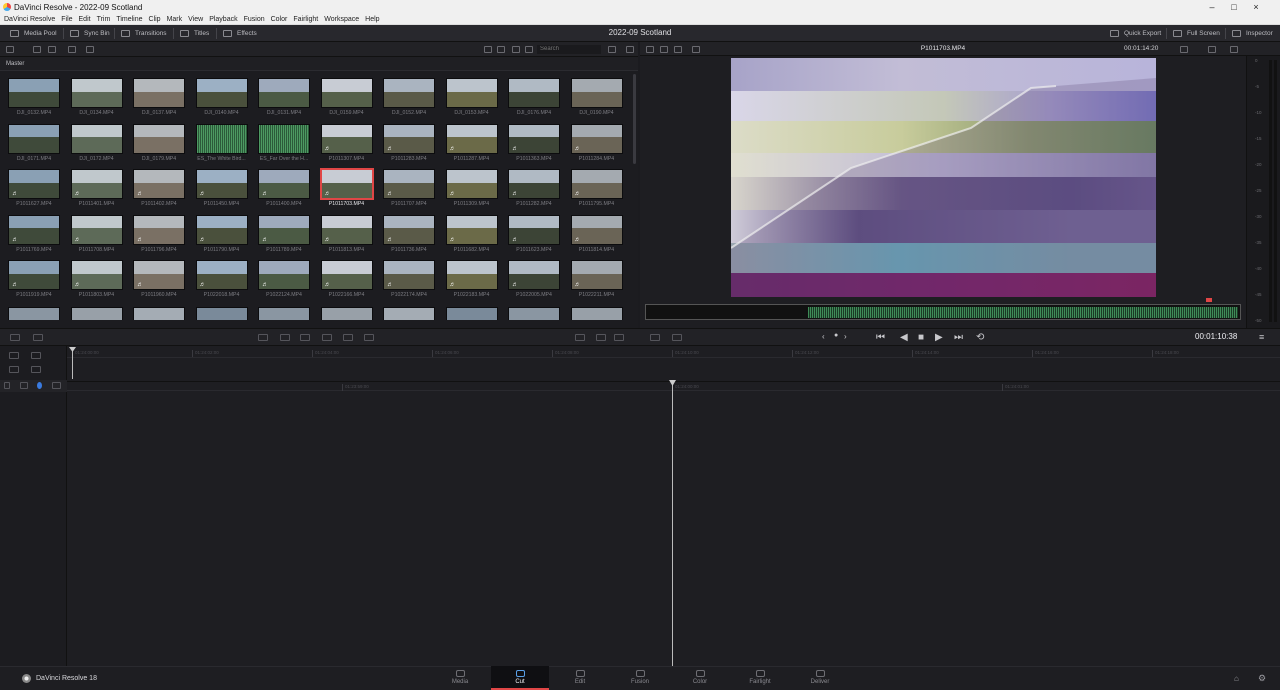 The width and height of the screenshot is (1280, 690). I want to click on media-clip: ♬ P1011769.MP4, so click(34, 231).